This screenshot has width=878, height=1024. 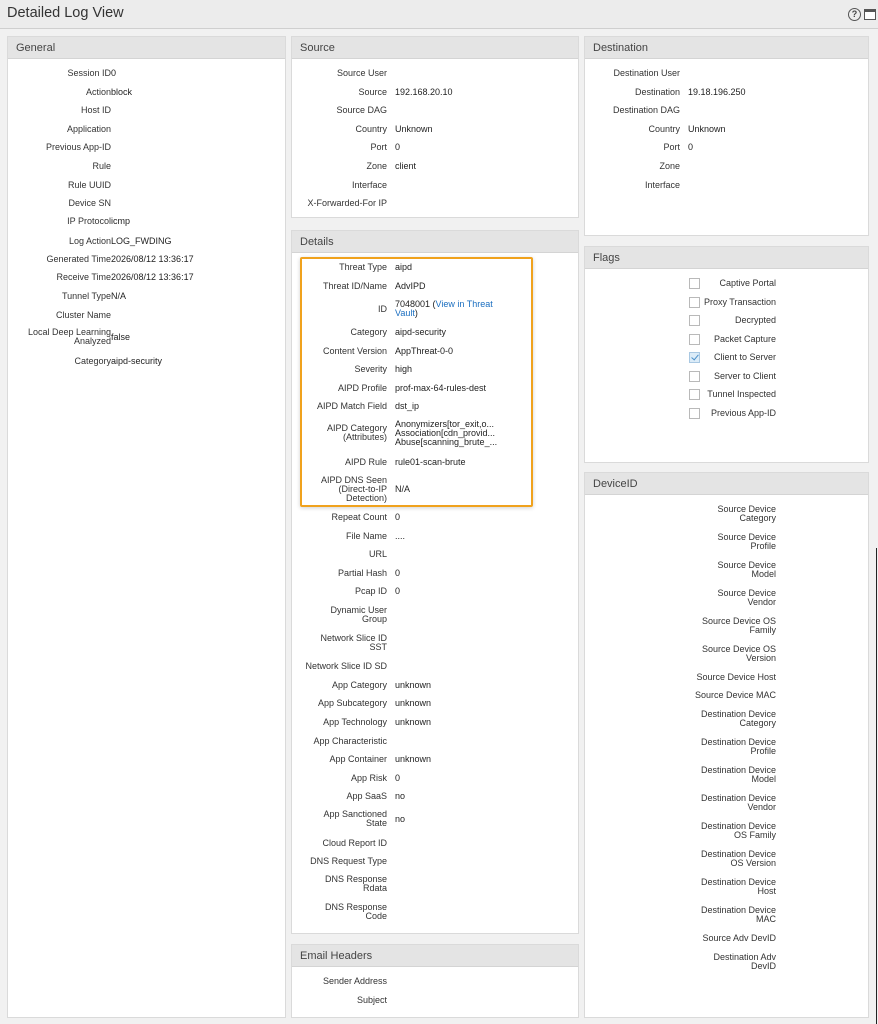 What do you see at coordinates (355, 911) in the screenshot?
I see `field-label: DNS Response Code` at bounding box center [355, 911].